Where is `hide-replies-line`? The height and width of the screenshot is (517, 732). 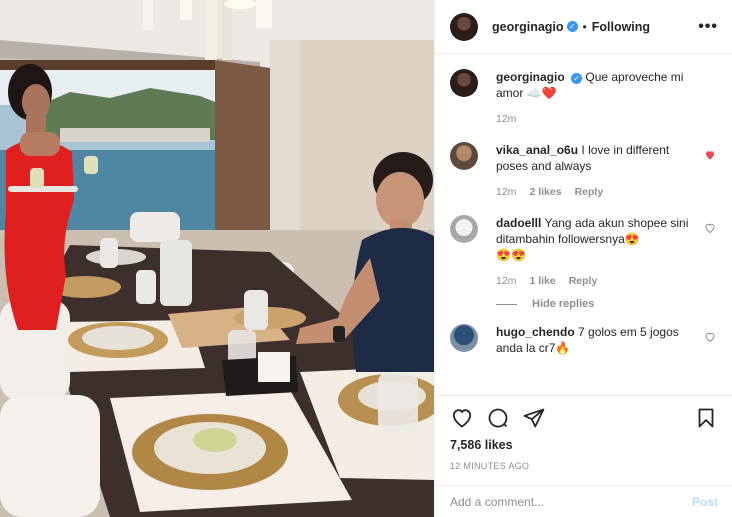
hide-replies-line is located at coordinates (506, 304).